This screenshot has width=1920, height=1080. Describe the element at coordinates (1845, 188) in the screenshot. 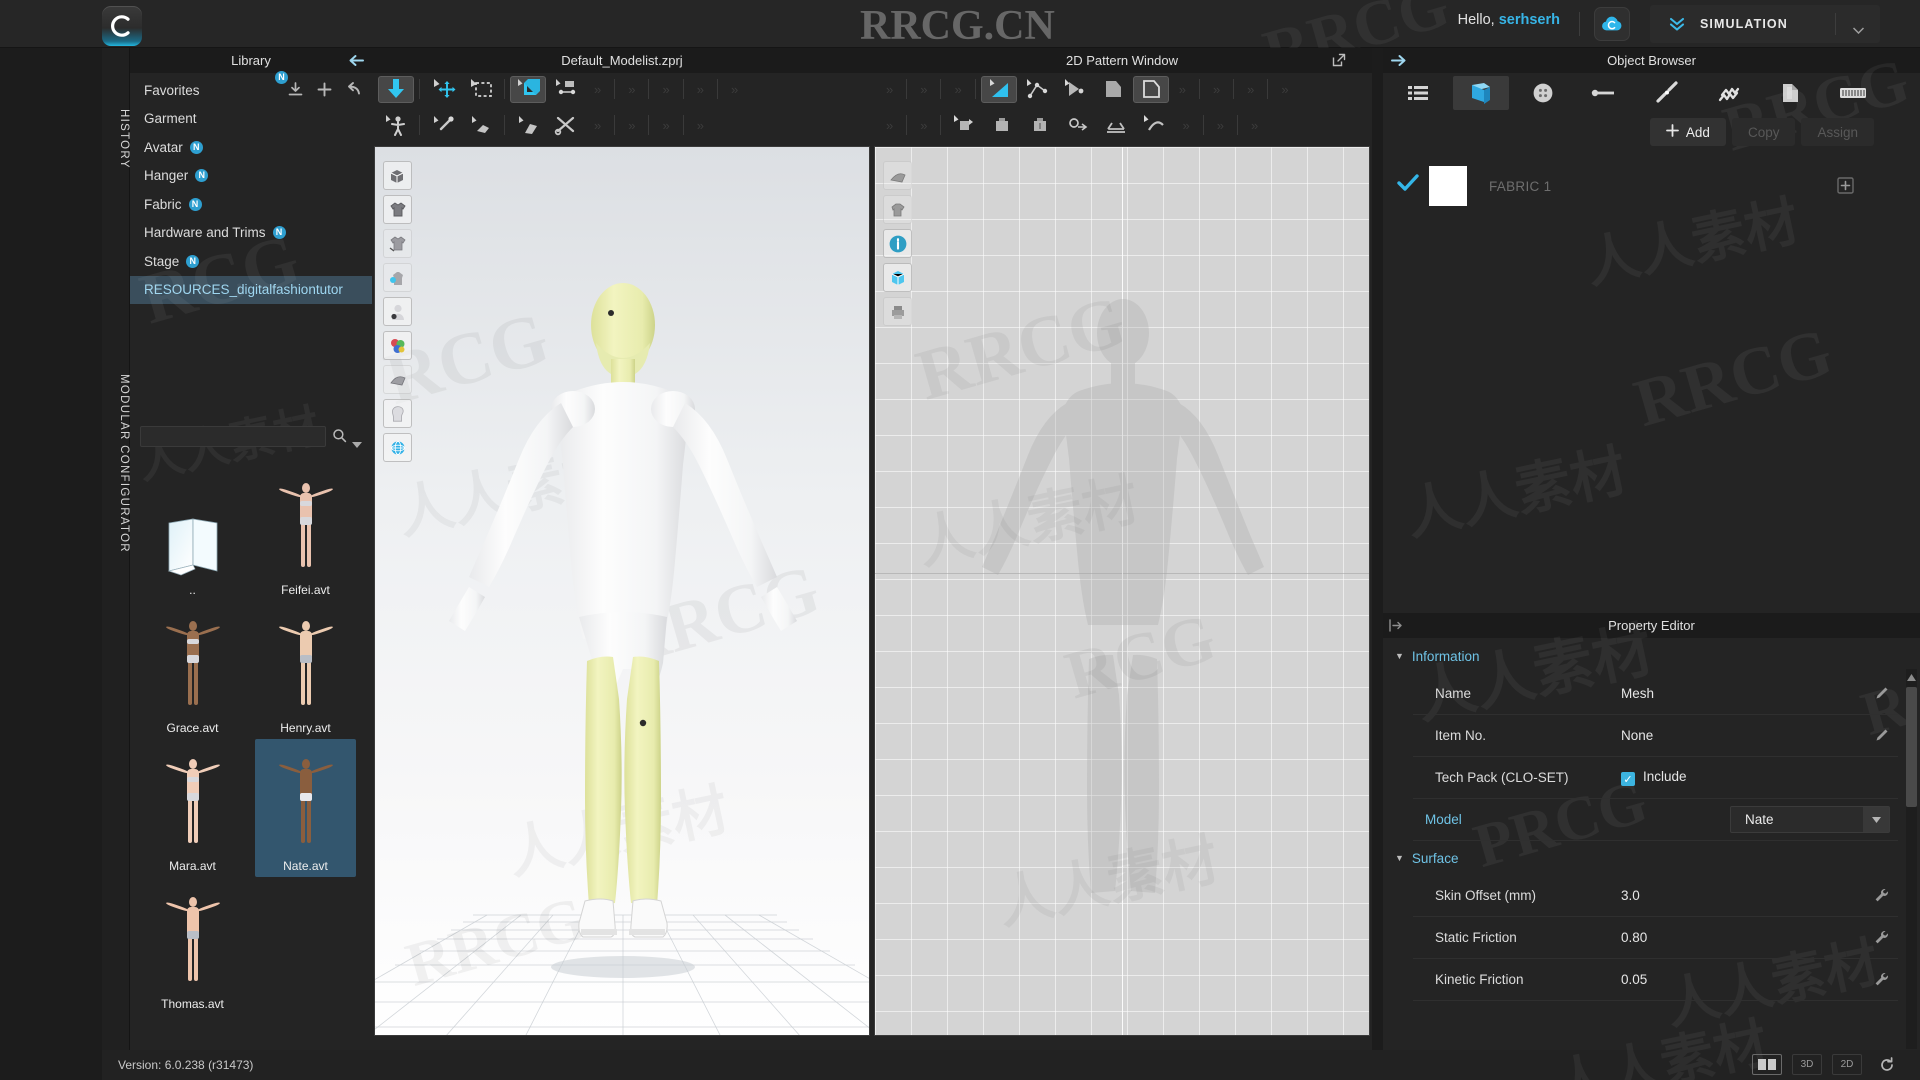

I see `add-box-icon` at that location.